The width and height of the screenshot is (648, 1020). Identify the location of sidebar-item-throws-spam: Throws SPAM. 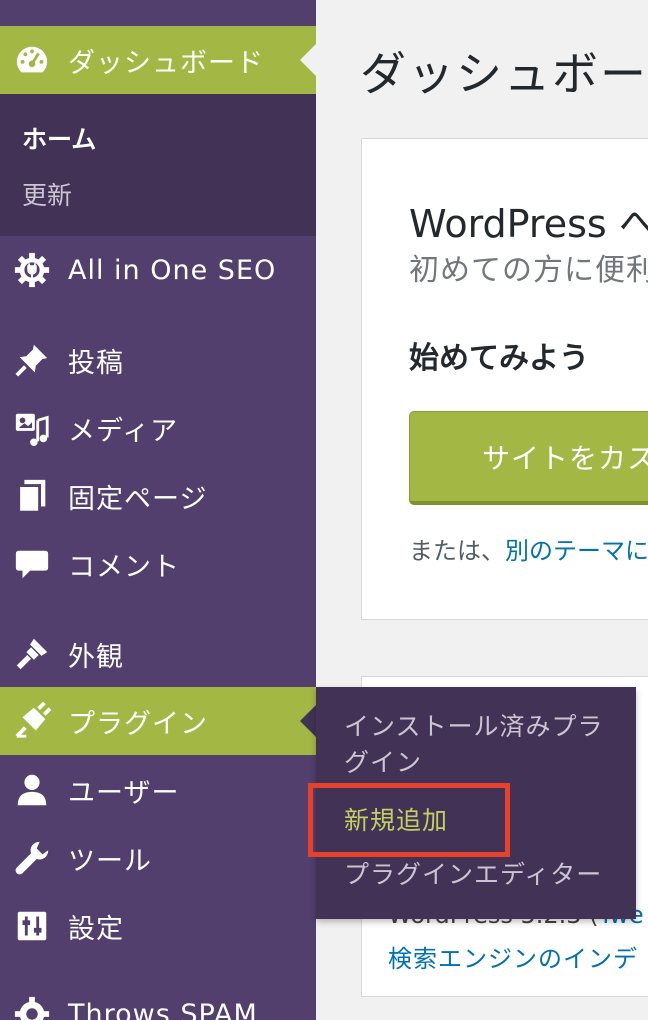
(158, 1000).